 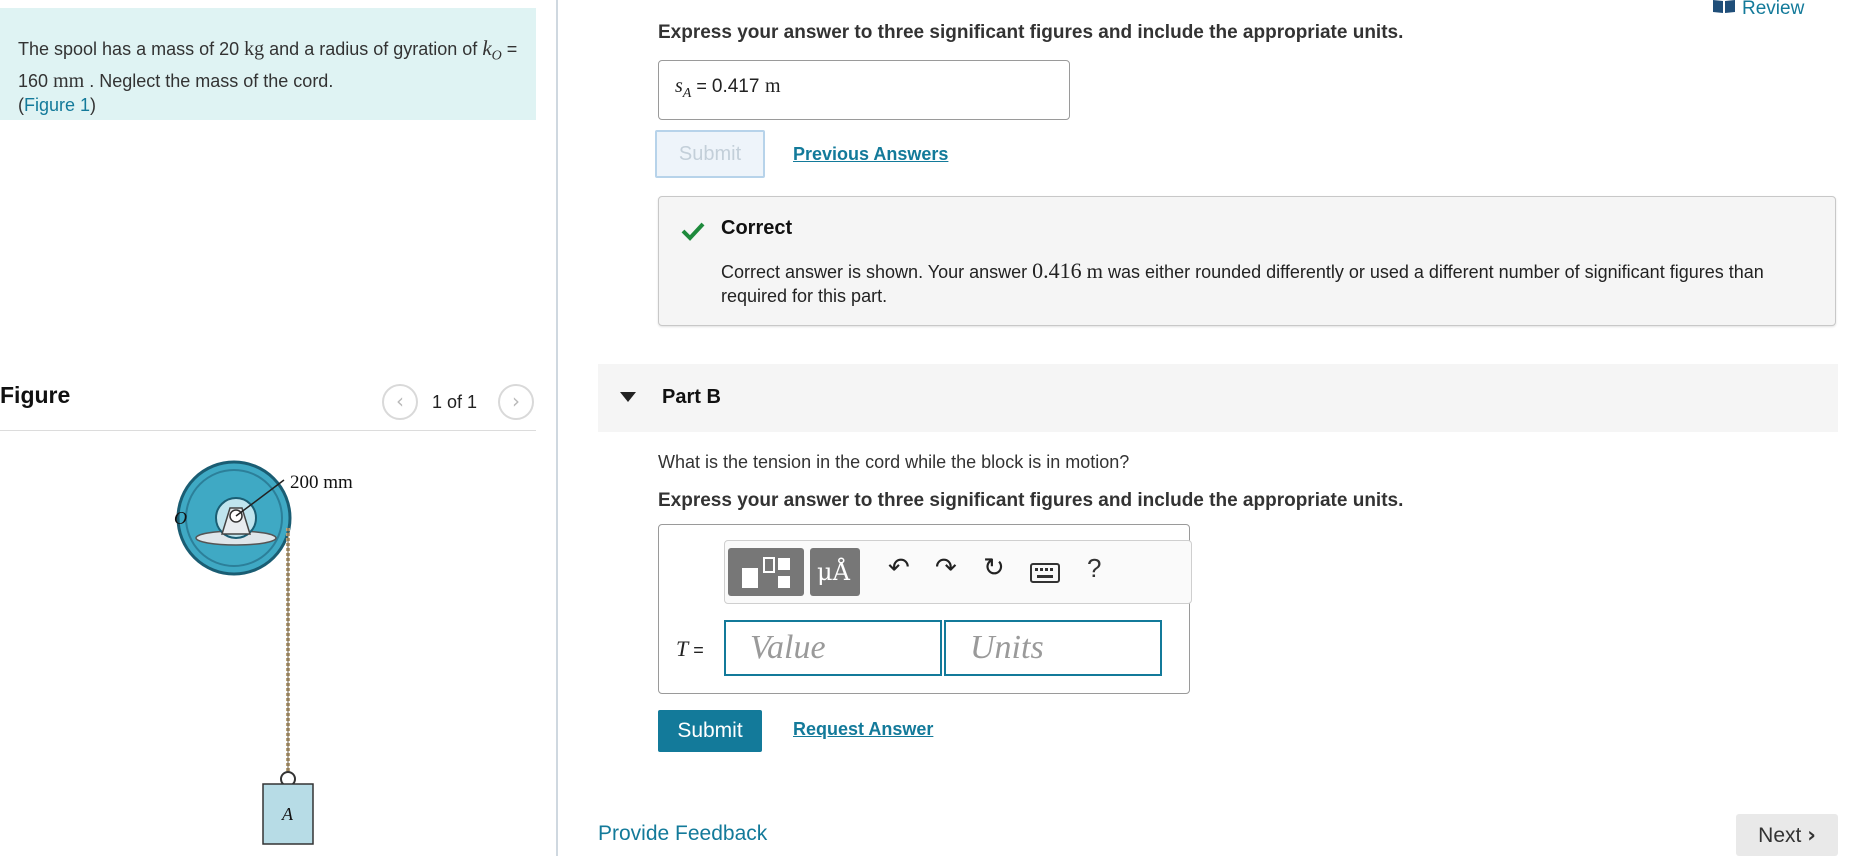 I want to click on k-symbol: k, so click(x=487, y=48).